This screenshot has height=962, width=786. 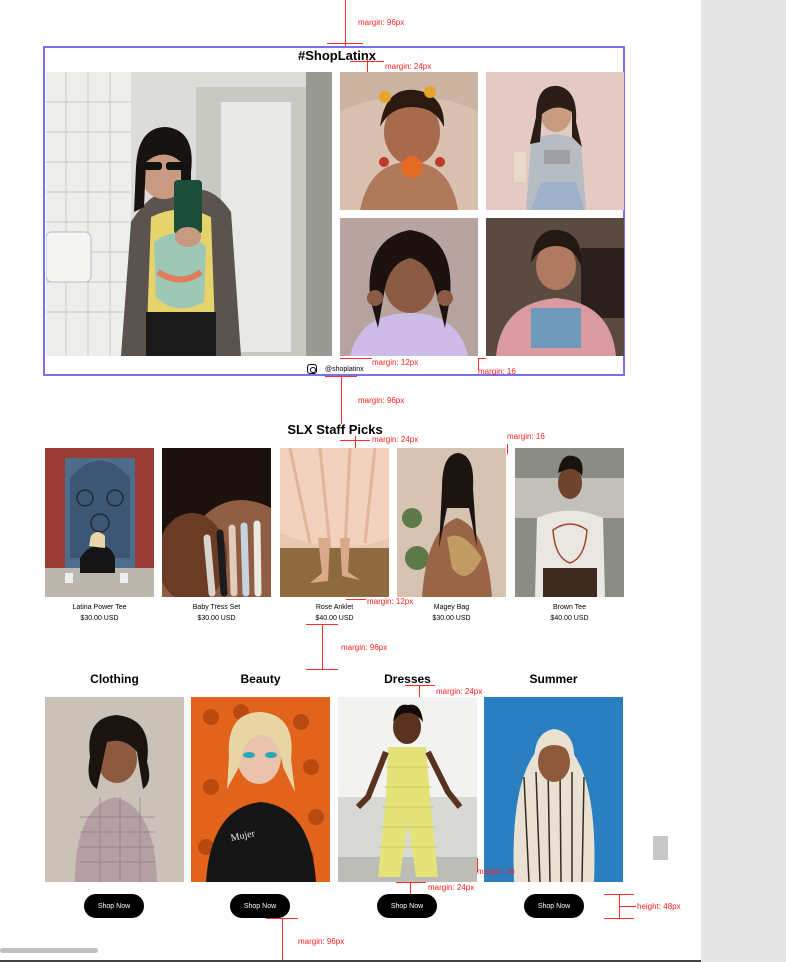 I want to click on category-title: Beauty, so click(x=260, y=679).